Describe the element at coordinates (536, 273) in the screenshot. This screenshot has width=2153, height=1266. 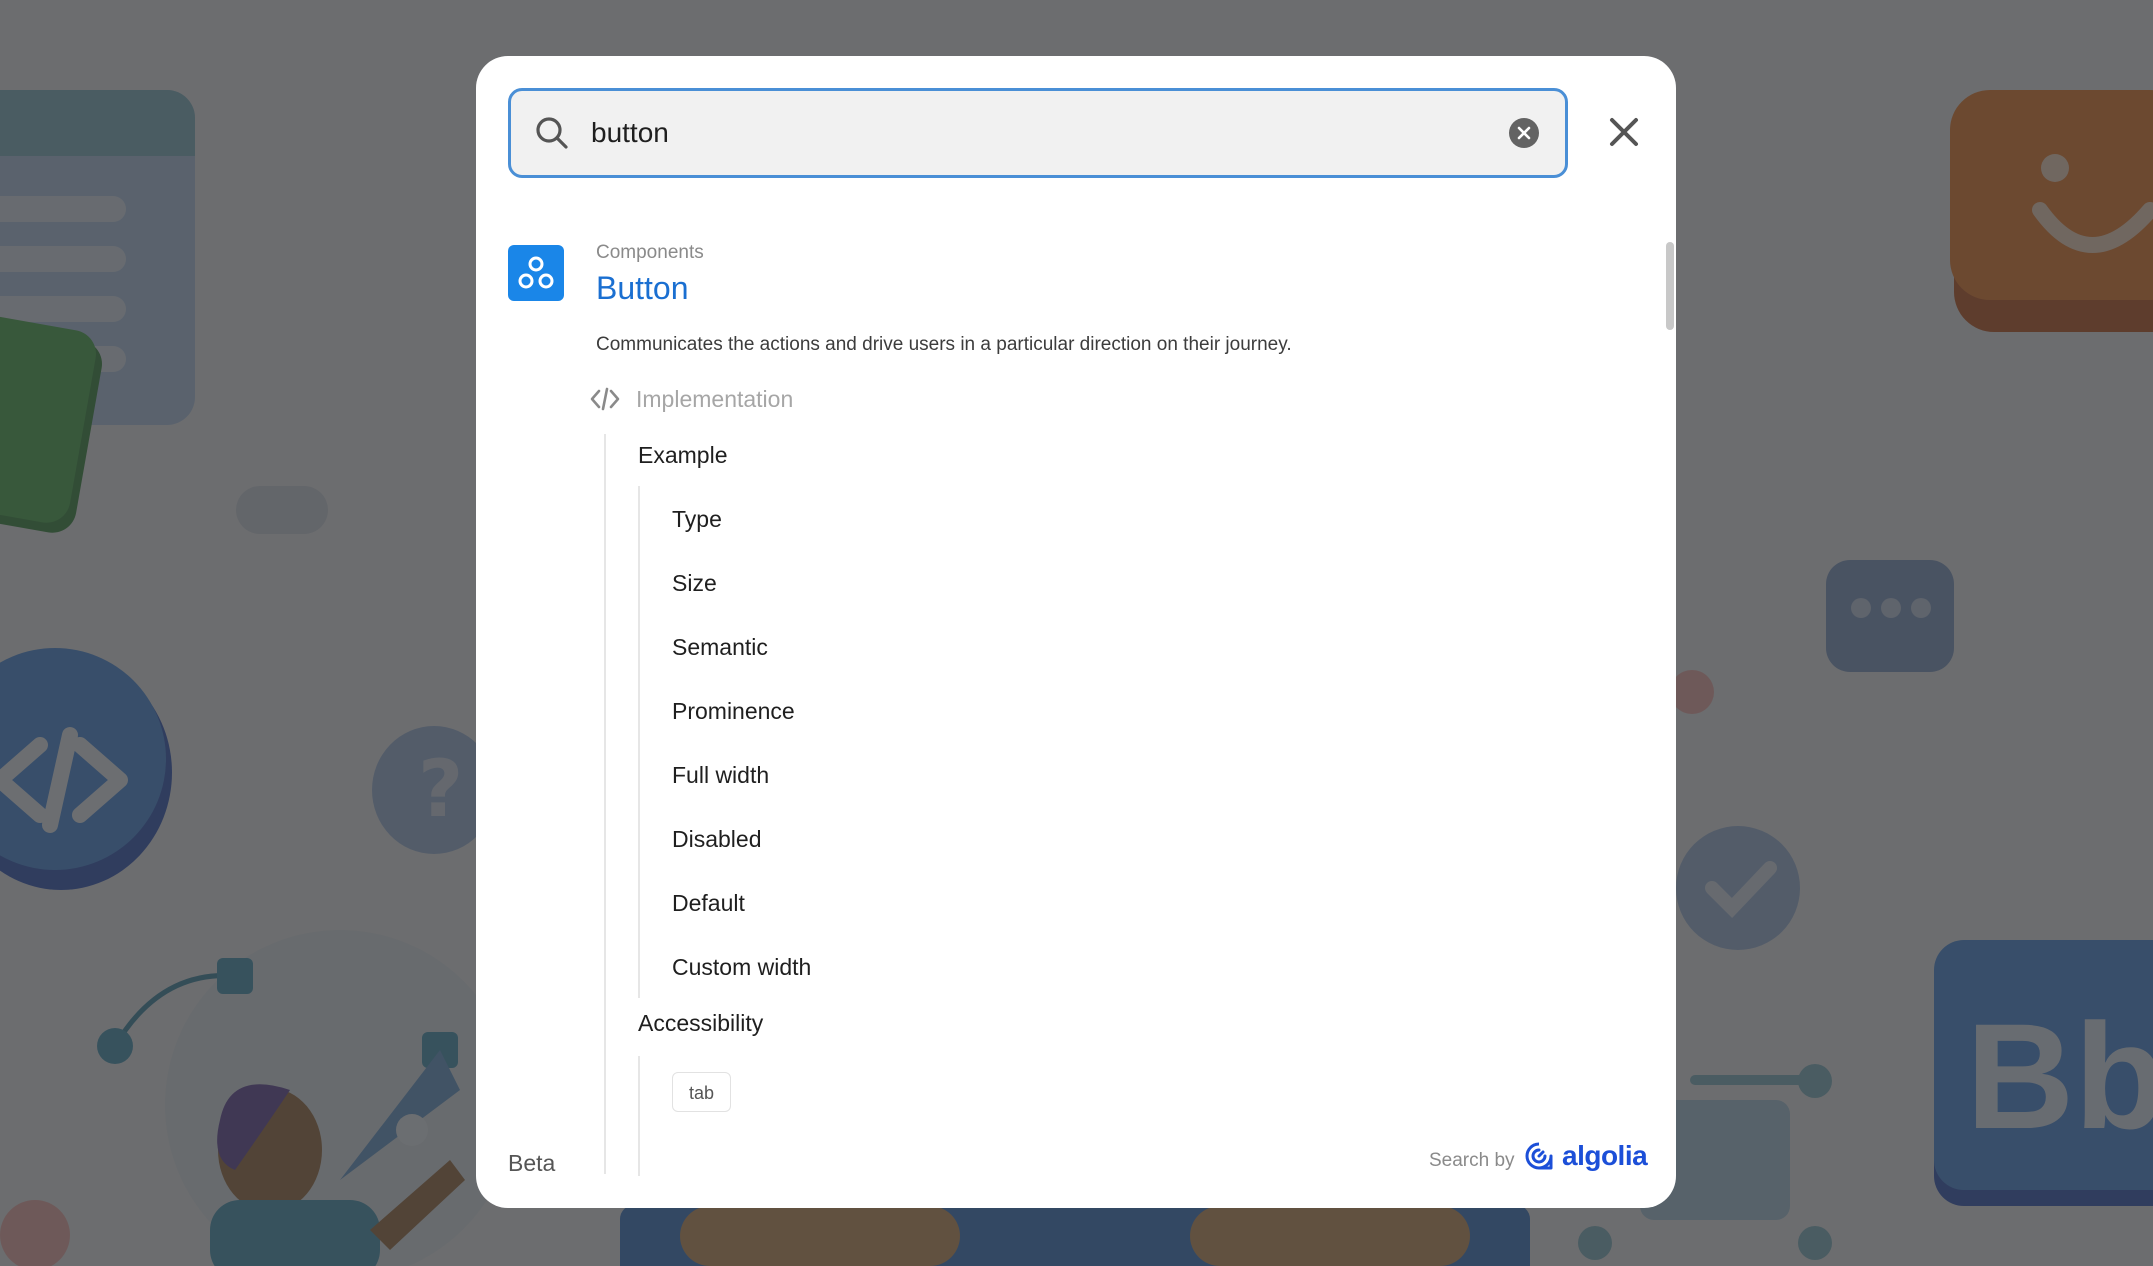
I see `component-icon` at that location.